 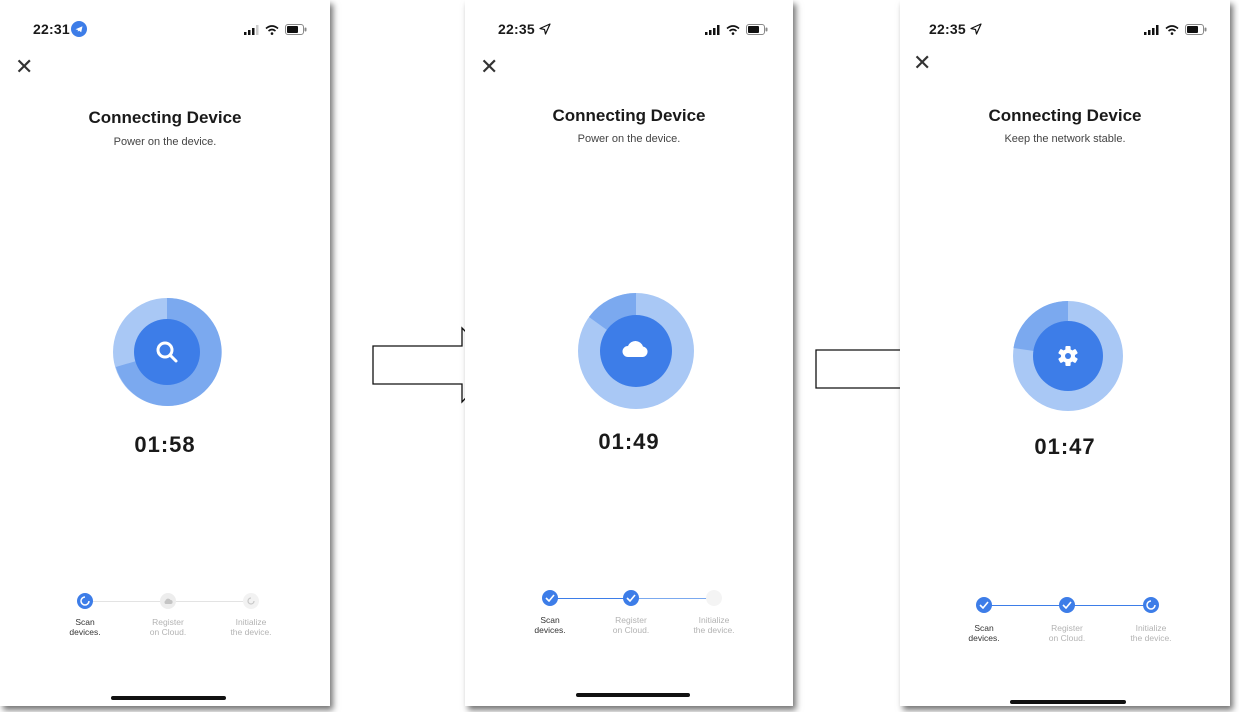 I want to click on status-time: 22:31, so click(x=51, y=29).